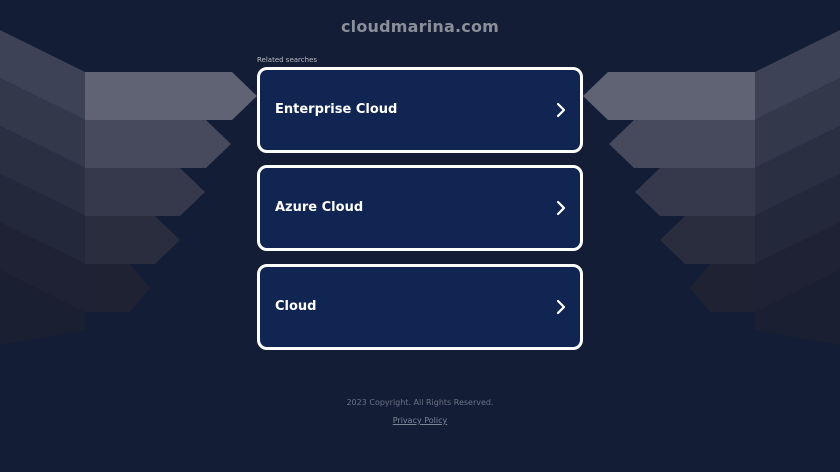 Image resolution: width=840 pixels, height=472 pixels. What do you see at coordinates (420, 307) in the screenshot?
I see `related-search-cloud: Cloud` at bounding box center [420, 307].